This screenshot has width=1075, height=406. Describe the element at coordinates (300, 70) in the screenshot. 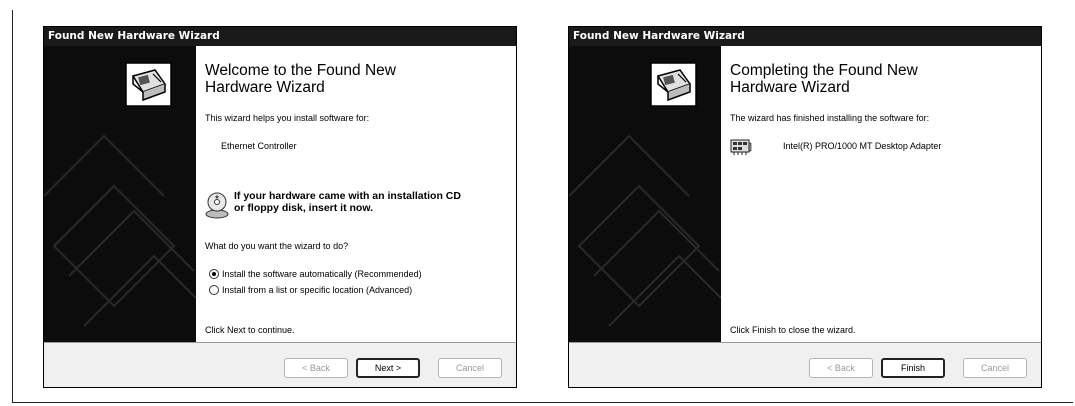

I see `wizard-heading-line1: Welcome to the Found New` at that location.